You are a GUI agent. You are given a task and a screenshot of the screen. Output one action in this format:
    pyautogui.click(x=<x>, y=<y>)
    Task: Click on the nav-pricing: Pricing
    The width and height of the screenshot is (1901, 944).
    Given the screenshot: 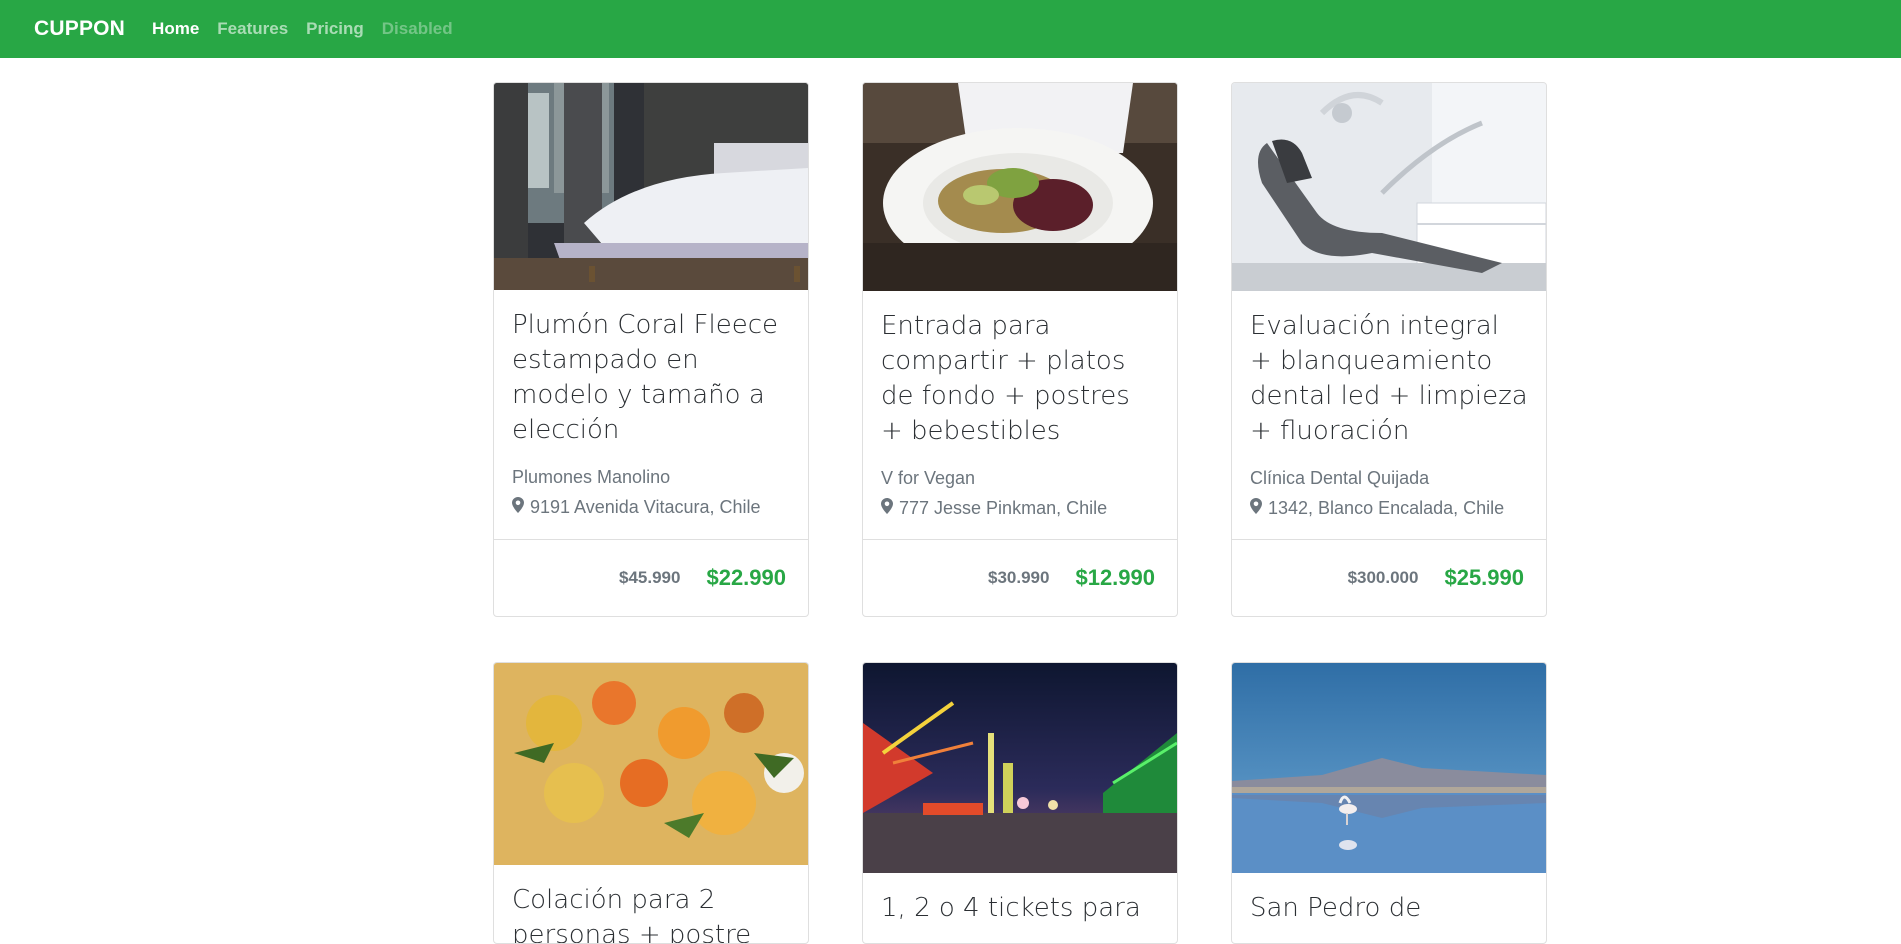 What is the action you would take?
    pyautogui.click(x=335, y=29)
    